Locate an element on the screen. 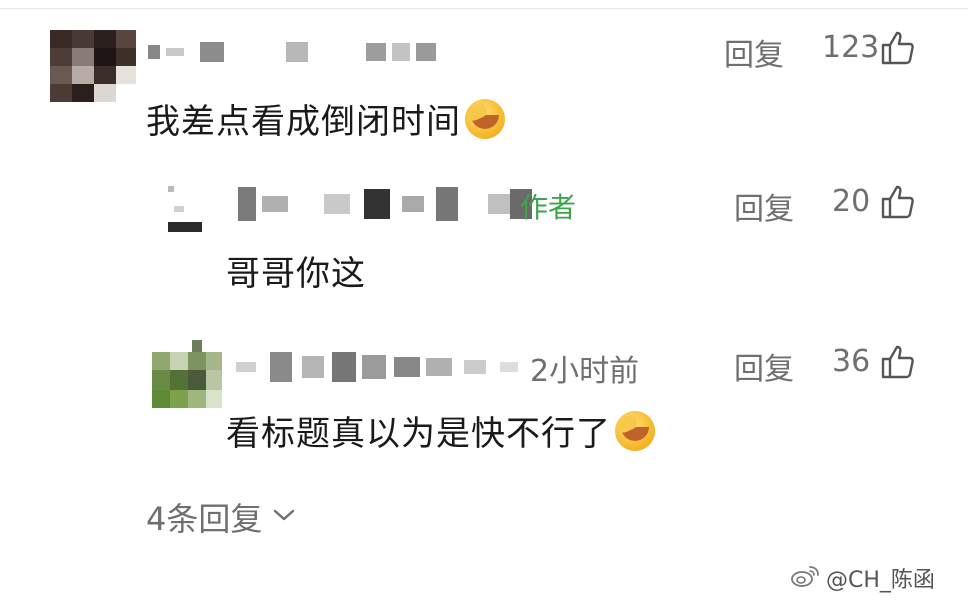  username-1-redacted is located at coordinates (295, 52).